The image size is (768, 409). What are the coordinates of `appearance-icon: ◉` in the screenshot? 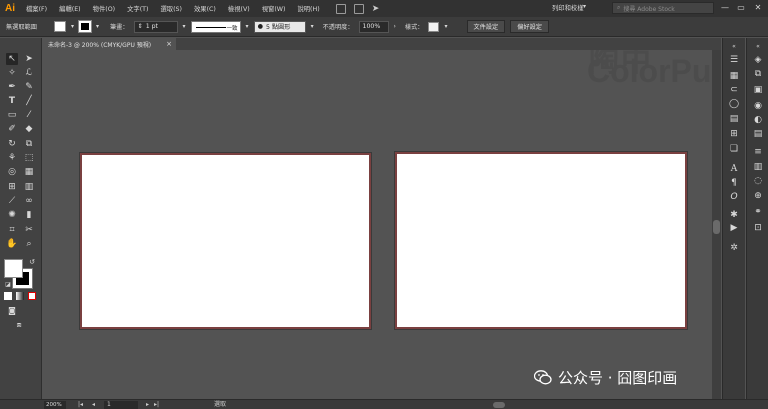 It's located at (758, 106).